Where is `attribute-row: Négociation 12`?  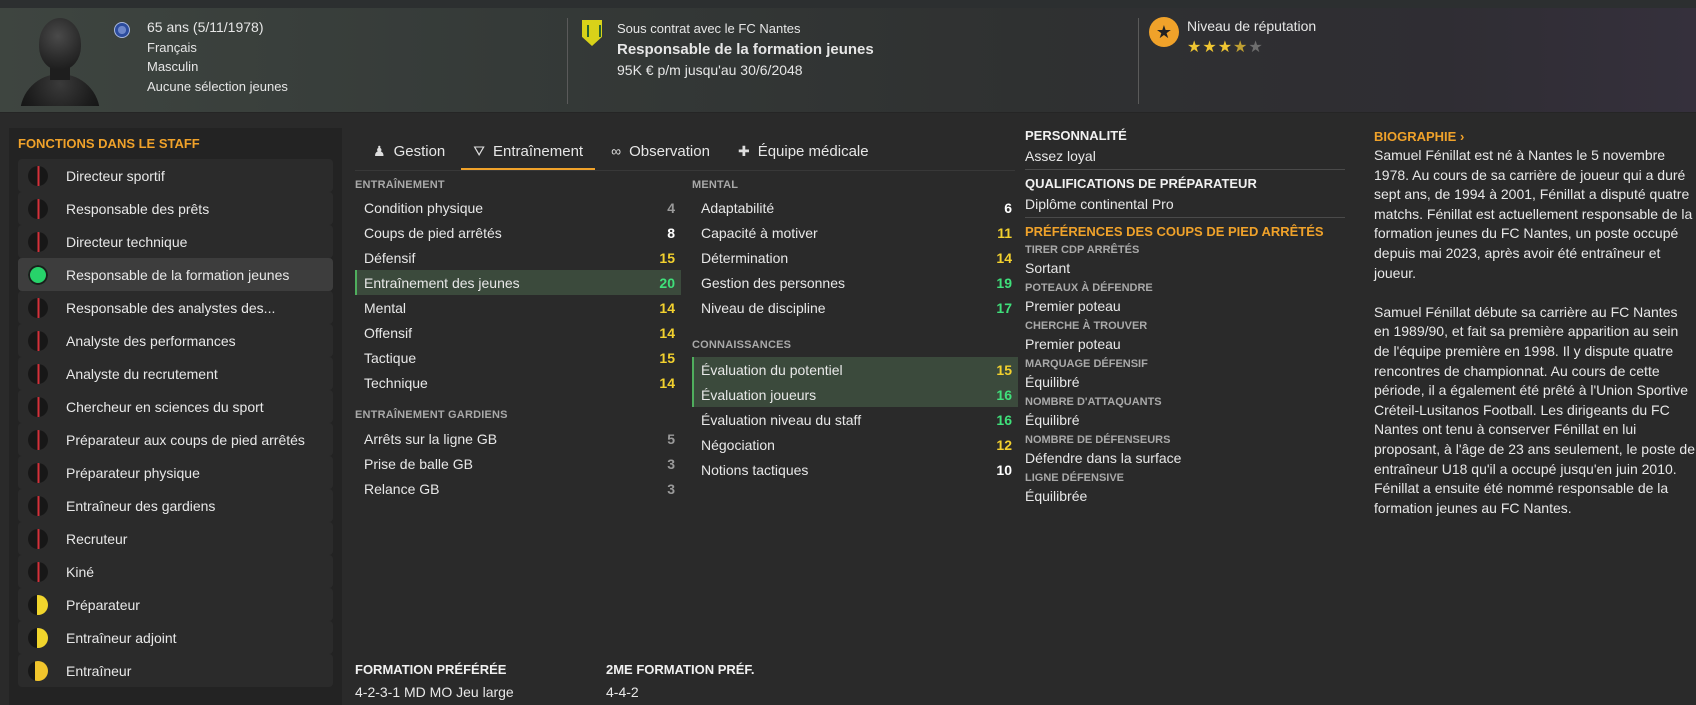 attribute-row: Négociation 12 is located at coordinates (855, 444).